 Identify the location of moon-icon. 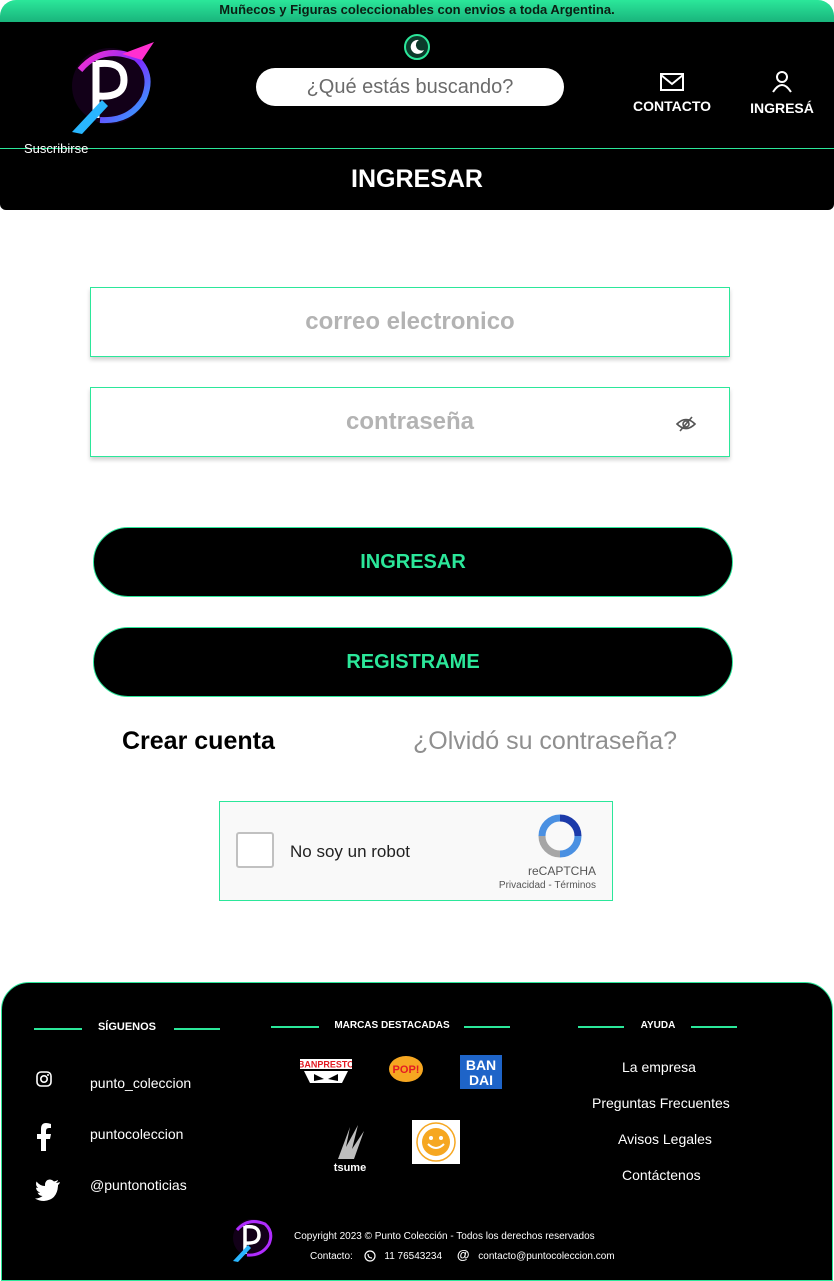
(417, 46).